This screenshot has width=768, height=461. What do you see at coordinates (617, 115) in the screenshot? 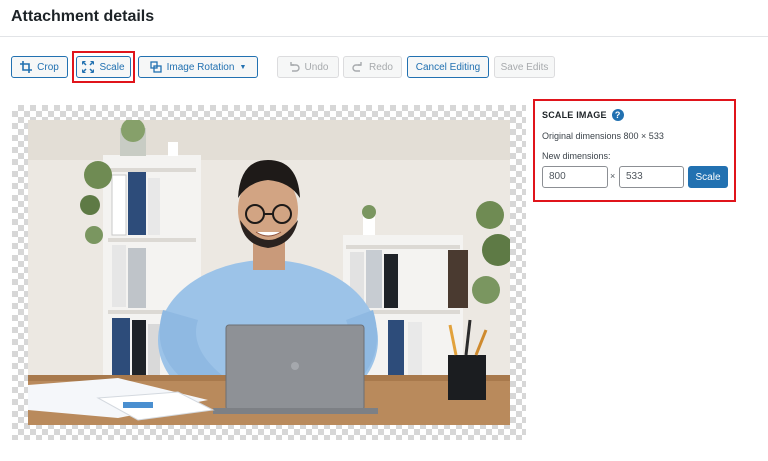
I see `help-icon: ?` at bounding box center [617, 115].